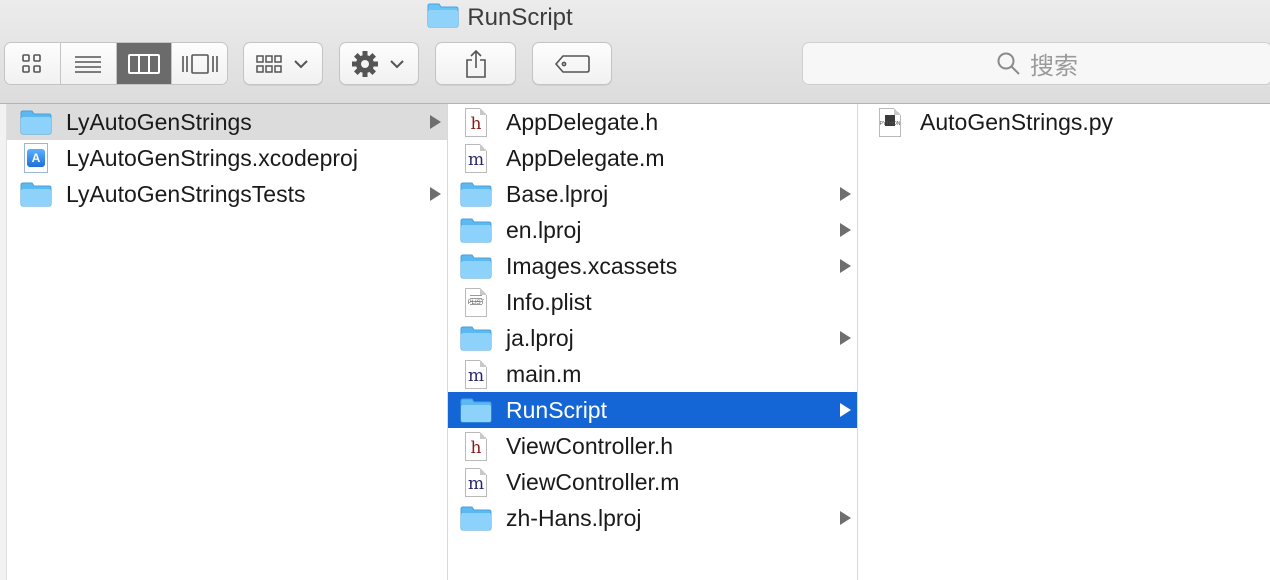 The height and width of the screenshot is (580, 1270). I want to click on item-name: RunScript, so click(556, 409).